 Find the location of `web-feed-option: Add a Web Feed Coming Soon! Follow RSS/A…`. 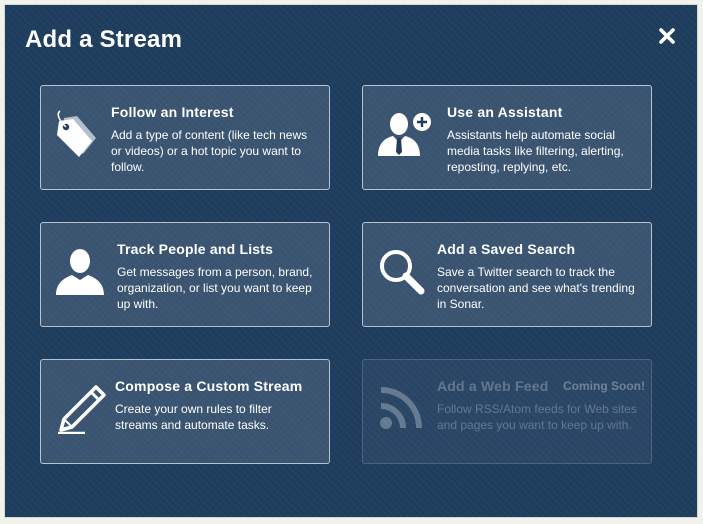

web-feed-option: Add a Web Feed Coming Soon! Follow RSS/A… is located at coordinates (507, 411).